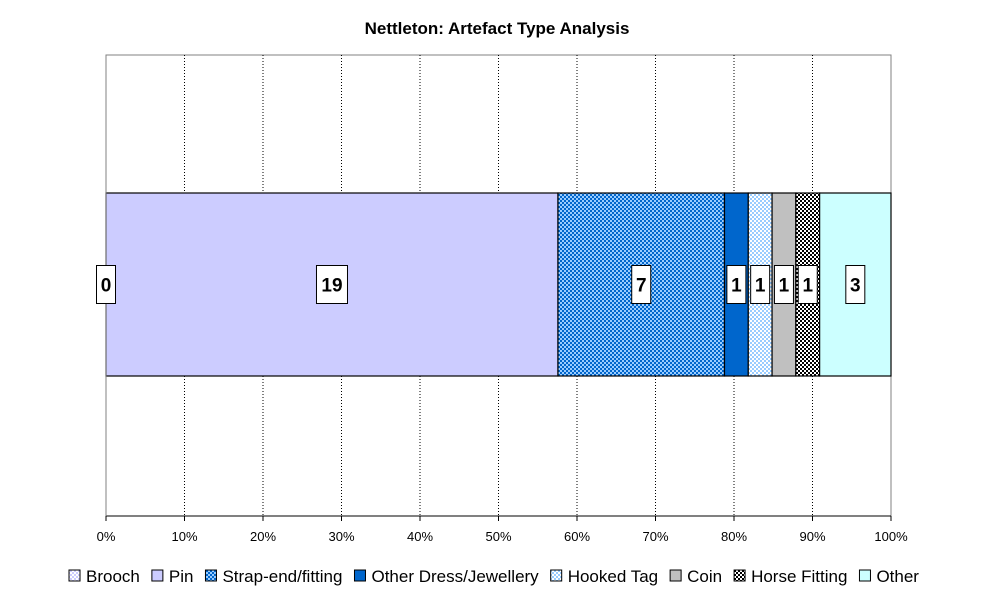 This screenshot has width=987, height=606. I want to click on x-tick-label: 90%, so click(812, 536).